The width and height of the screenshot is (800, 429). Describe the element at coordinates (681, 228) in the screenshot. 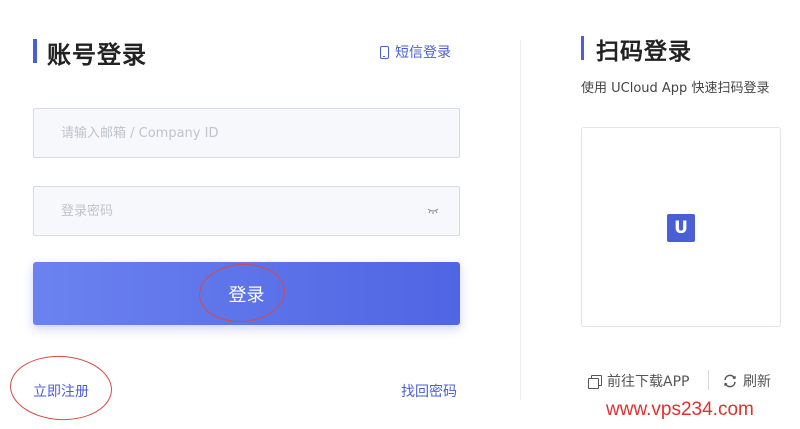

I see `ucloud-logo: U` at that location.